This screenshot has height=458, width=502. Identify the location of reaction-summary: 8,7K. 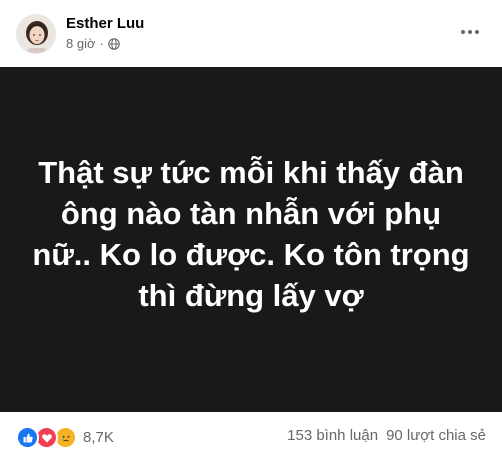
(65, 437).